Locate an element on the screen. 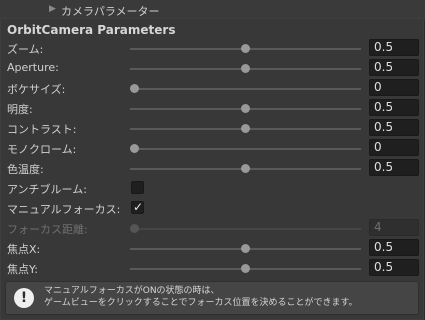  param-row-focus-y: 焦点Y: 0.5 is located at coordinates (212, 268).